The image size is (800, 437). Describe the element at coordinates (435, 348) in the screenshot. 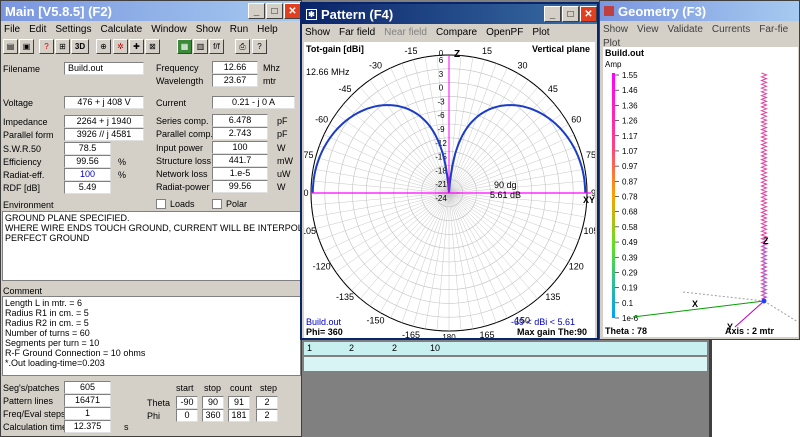

I see `row-cell: 10` at that location.